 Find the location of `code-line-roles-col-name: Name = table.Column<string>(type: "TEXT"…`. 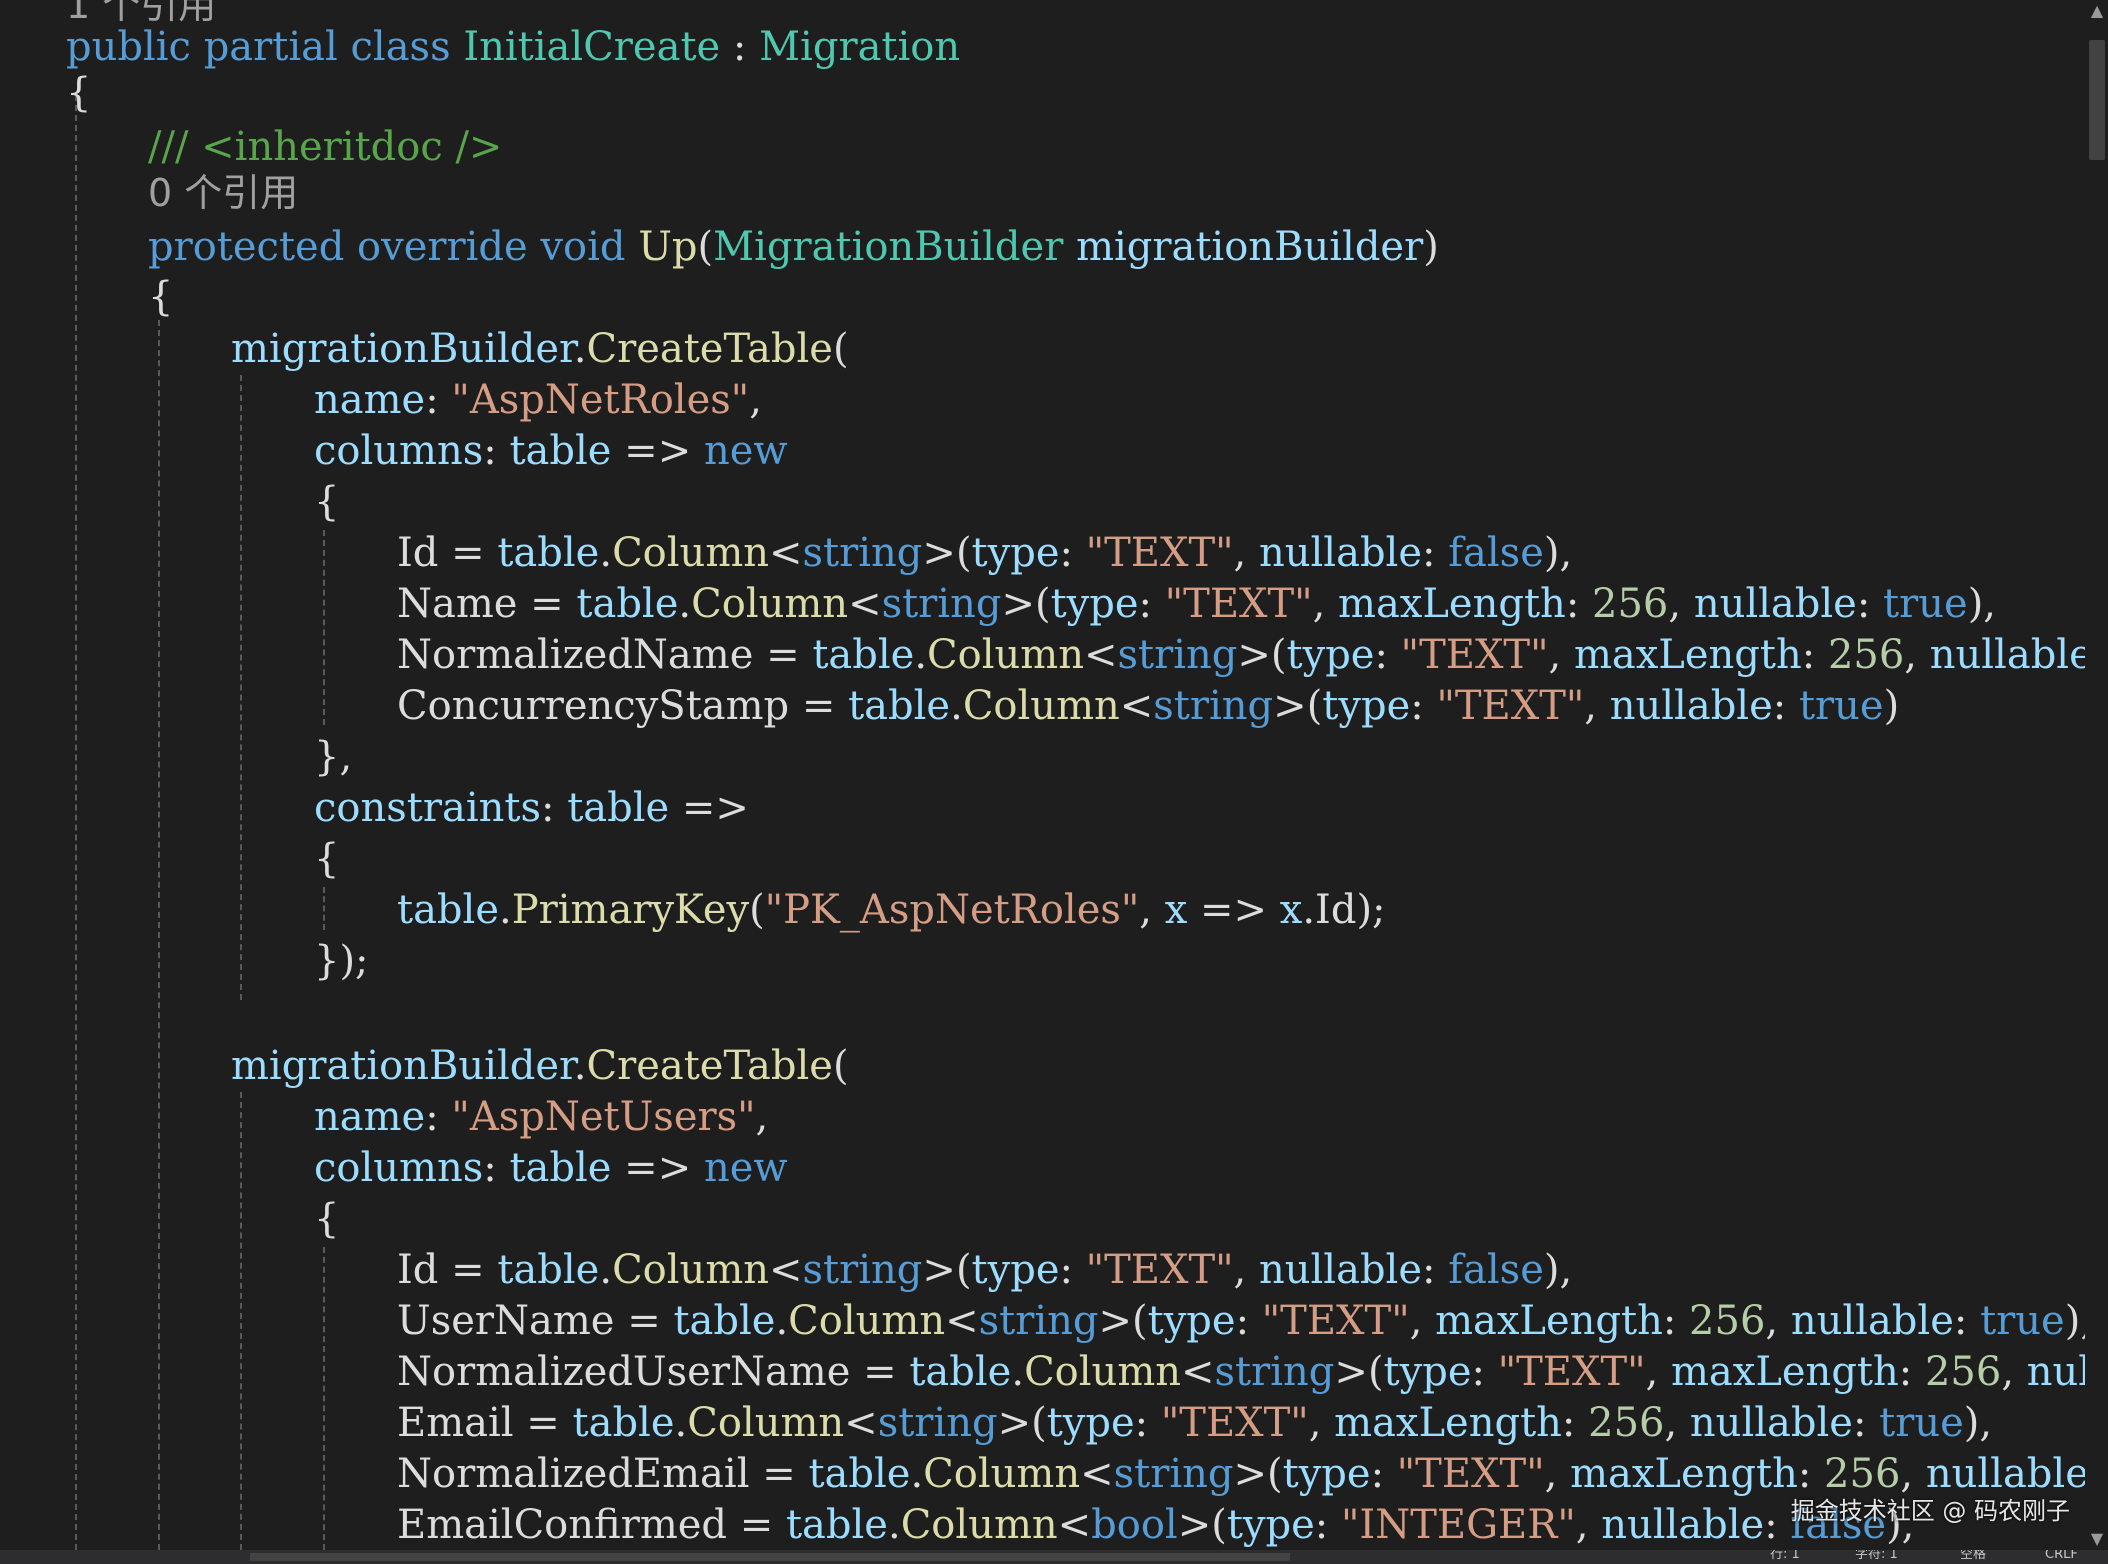

code-line-roles-col-name: Name = table.Column<string>(type: "TEXT"… is located at coordinates (1196, 604).